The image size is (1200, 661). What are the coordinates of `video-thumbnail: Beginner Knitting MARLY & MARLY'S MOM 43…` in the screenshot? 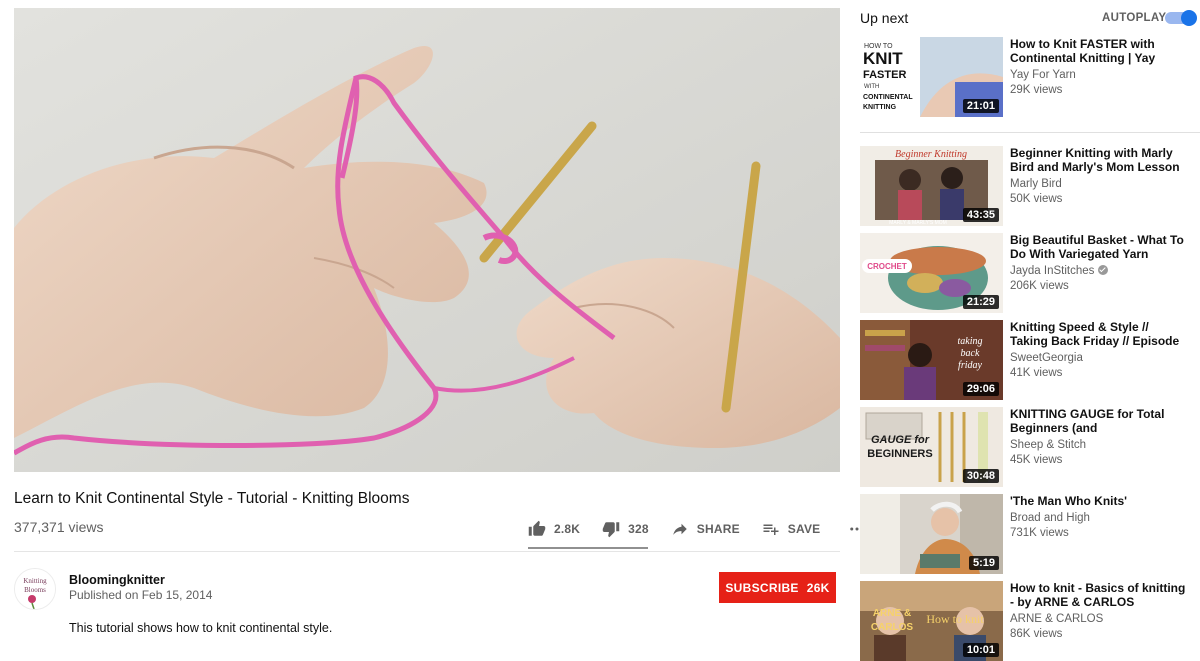 It's located at (931, 186).